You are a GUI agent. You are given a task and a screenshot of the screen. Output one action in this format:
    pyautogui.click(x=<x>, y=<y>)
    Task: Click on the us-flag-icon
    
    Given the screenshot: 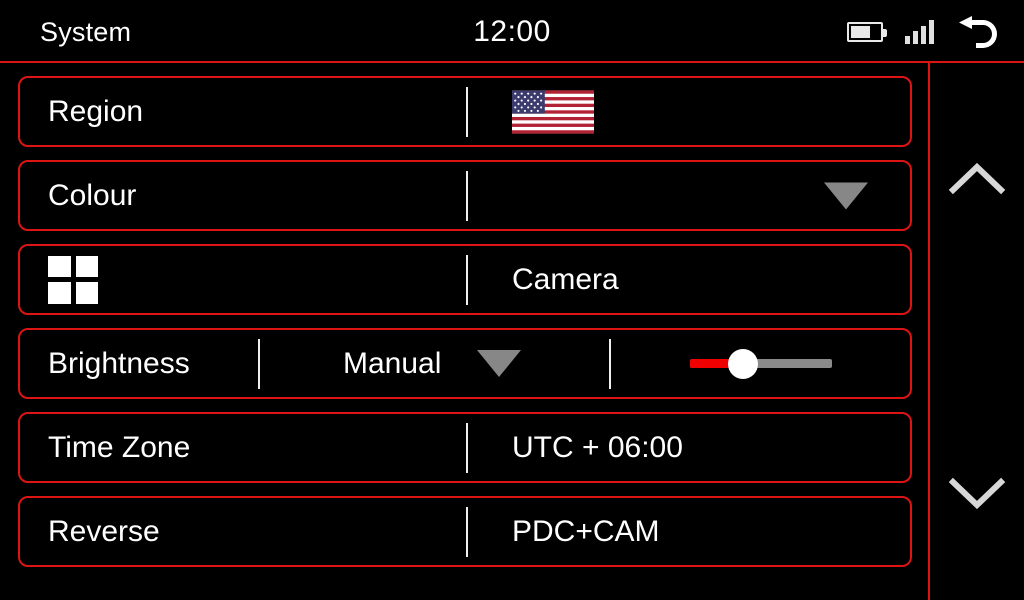 What is the action you would take?
    pyautogui.click(x=553, y=111)
    